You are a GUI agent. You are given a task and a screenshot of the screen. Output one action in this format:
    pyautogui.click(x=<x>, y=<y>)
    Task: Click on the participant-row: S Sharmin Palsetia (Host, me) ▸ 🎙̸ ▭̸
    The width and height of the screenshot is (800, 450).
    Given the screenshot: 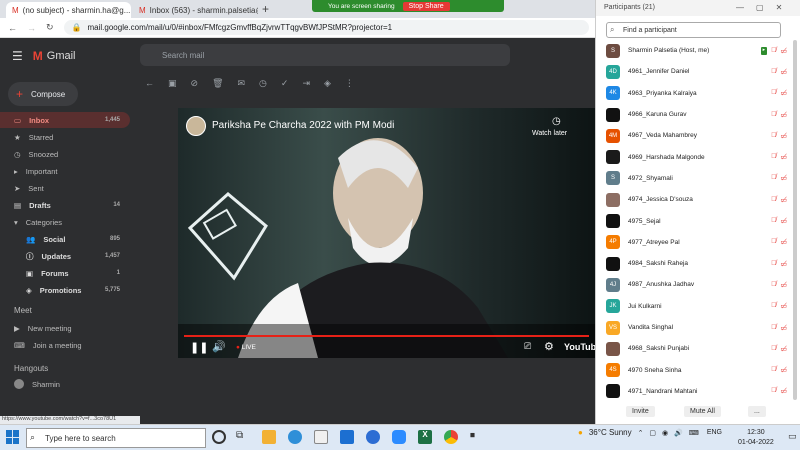 What is the action you would take?
    pyautogui.click(x=693, y=50)
    